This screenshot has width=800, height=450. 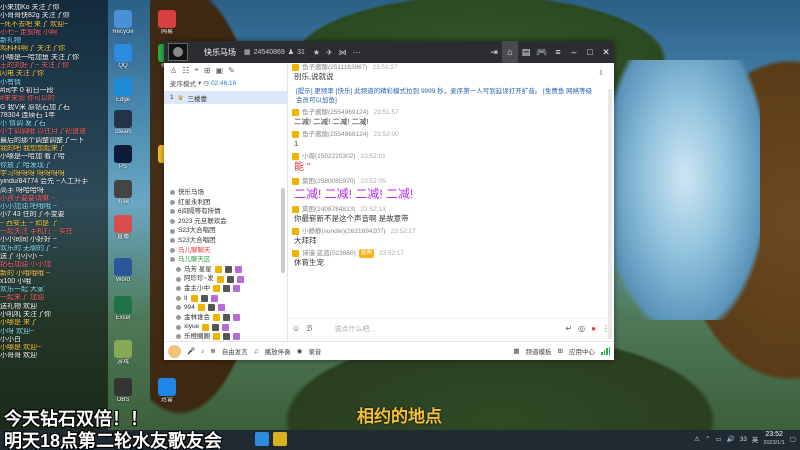 I want to click on tree-user: 马芳 星星, so click(x=226, y=270).